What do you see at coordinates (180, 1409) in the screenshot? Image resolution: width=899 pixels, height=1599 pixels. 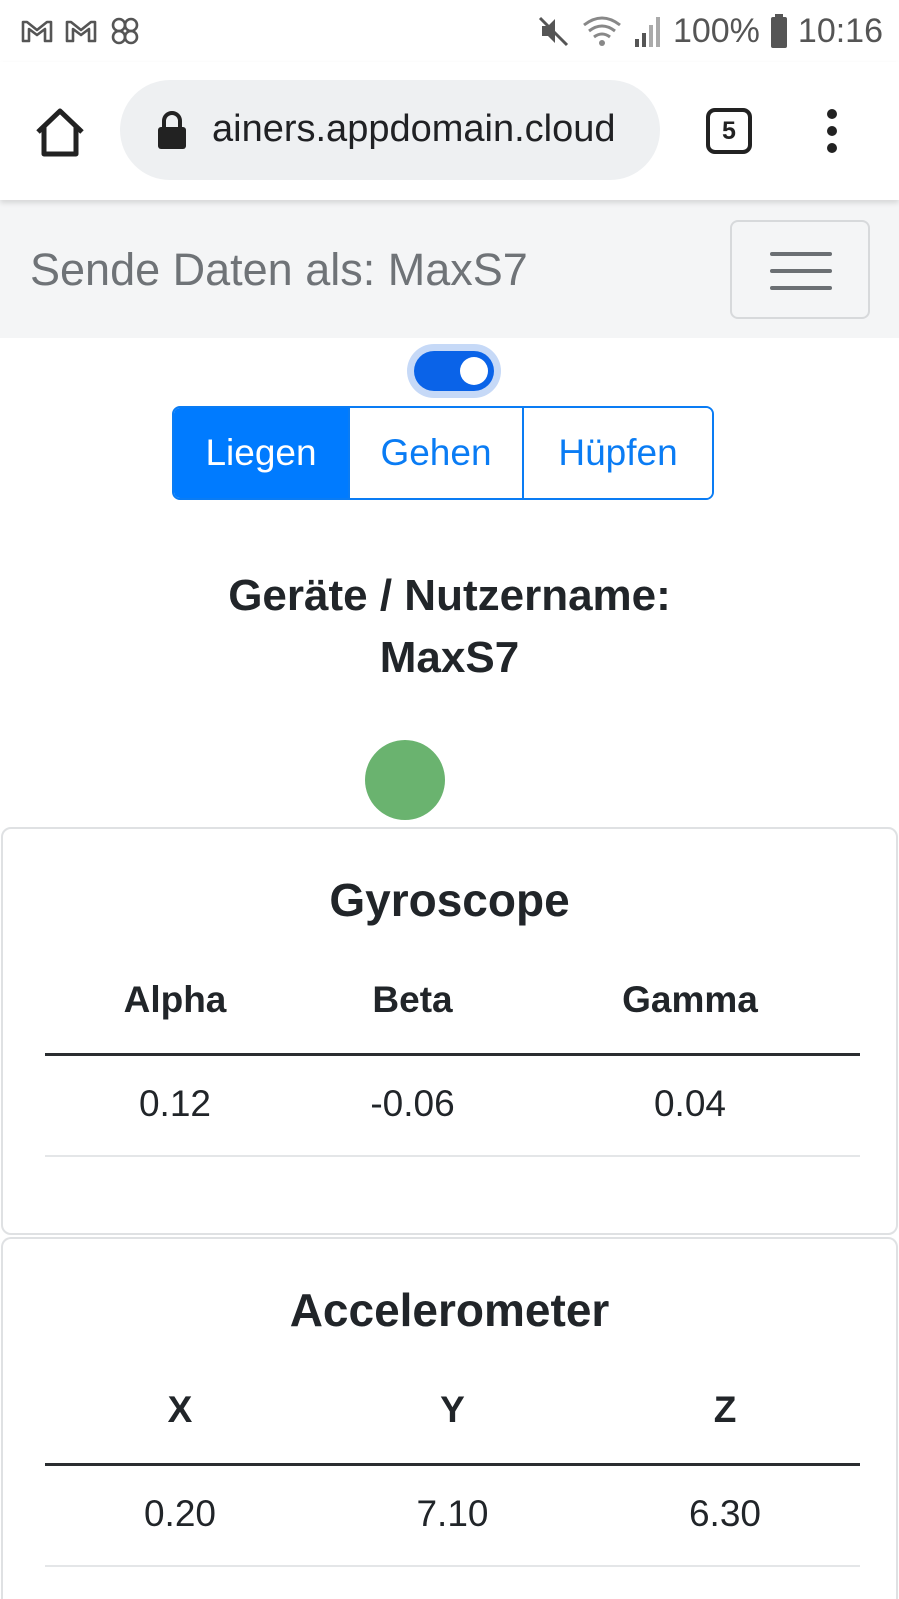 I see `accelerometer-header-x: X` at bounding box center [180, 1409].